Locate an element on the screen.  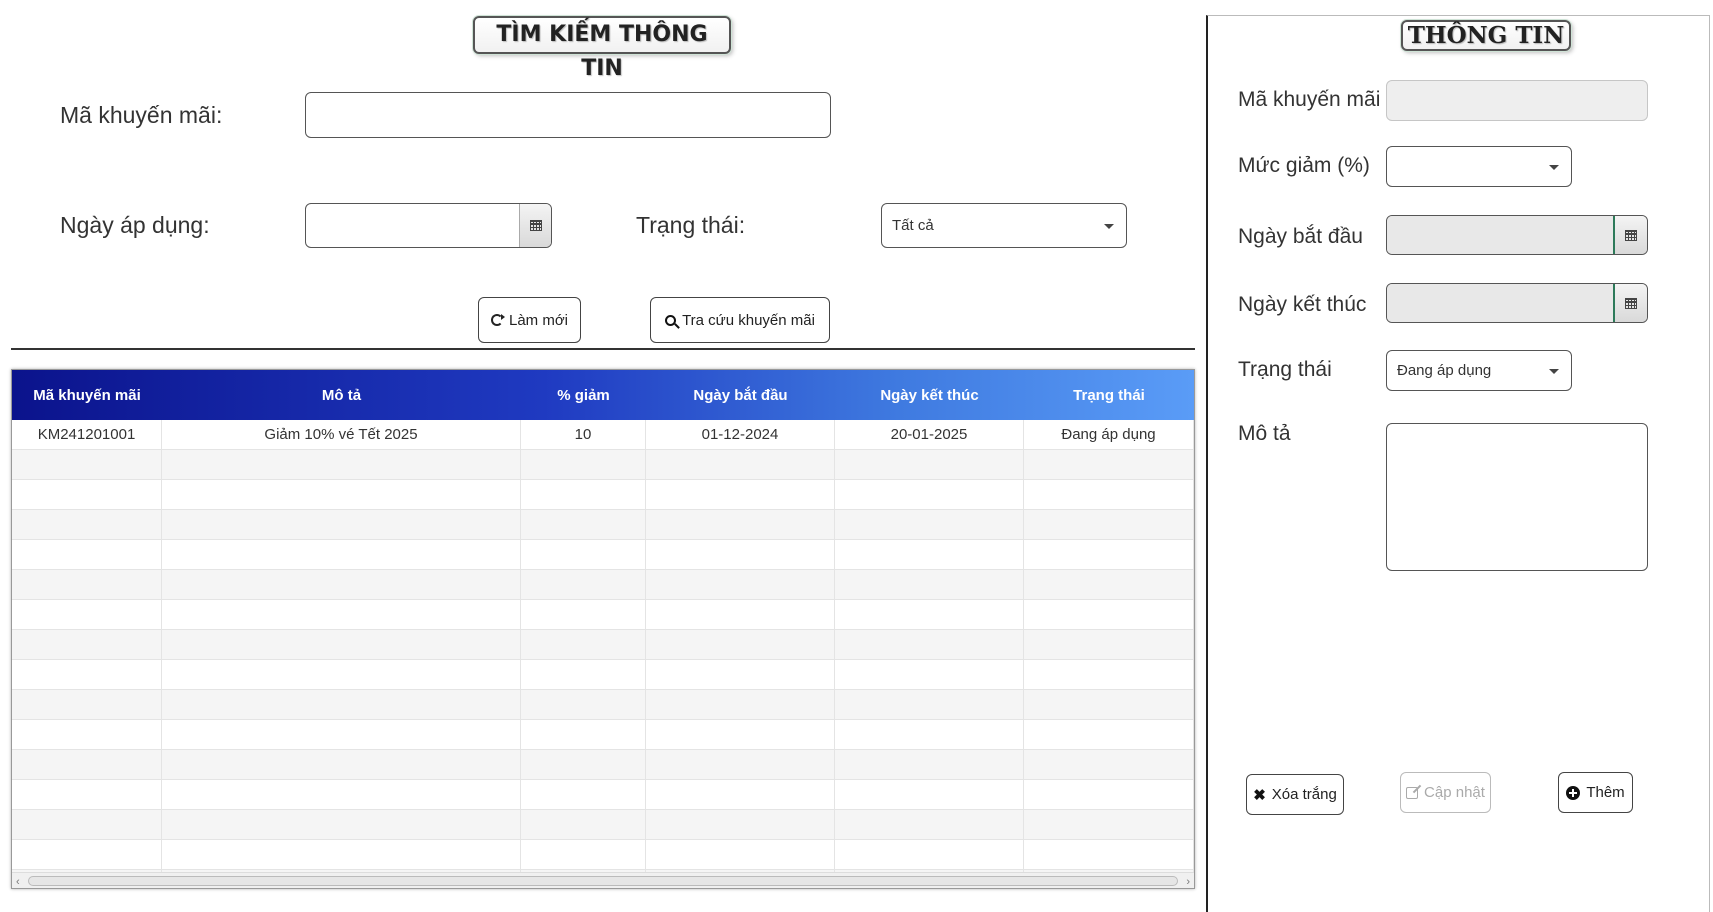
edit-icon is located at coordinates (1412, 792).